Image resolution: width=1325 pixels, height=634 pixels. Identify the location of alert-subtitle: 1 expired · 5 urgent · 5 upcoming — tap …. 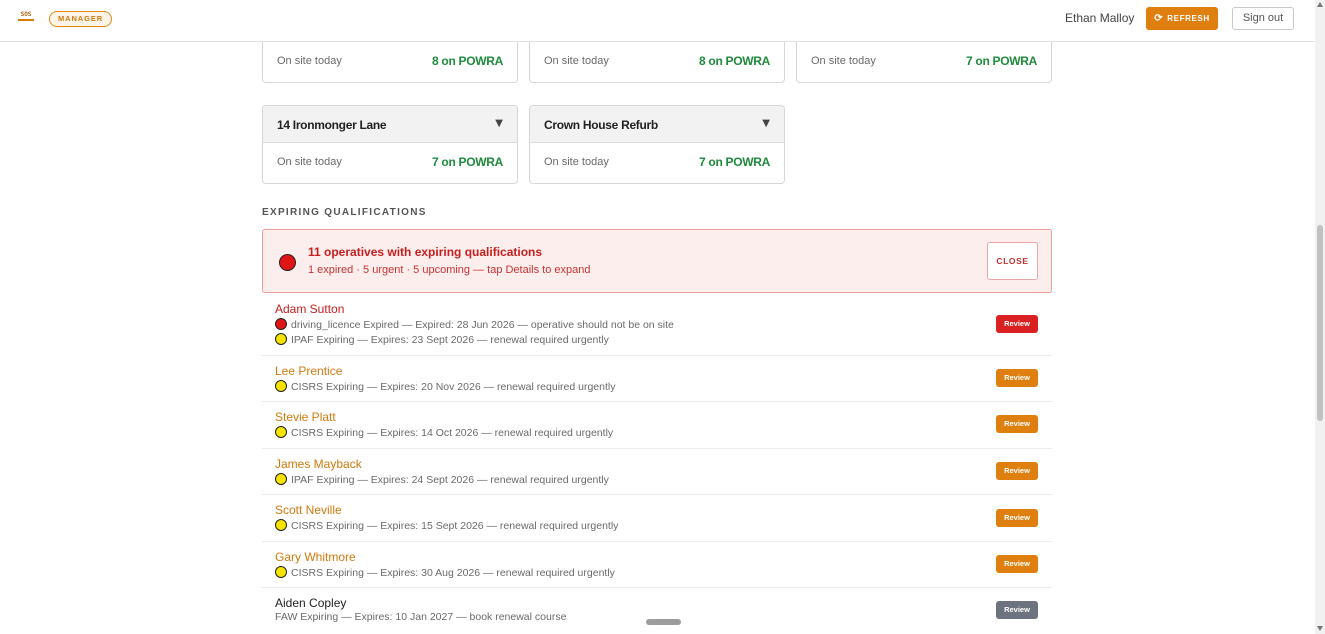
(449, 270).